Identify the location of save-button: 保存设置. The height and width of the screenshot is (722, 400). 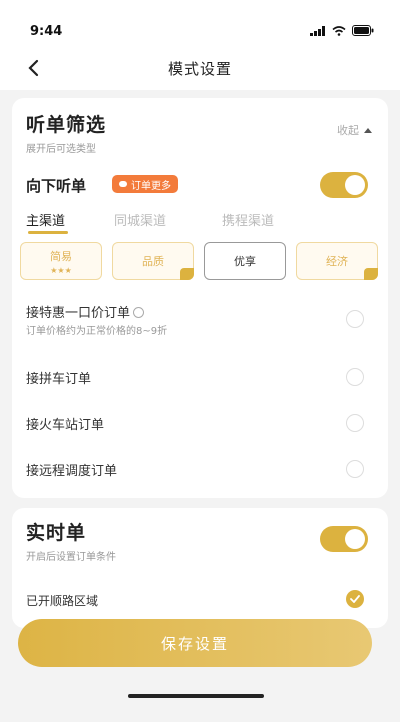
(195, 643).